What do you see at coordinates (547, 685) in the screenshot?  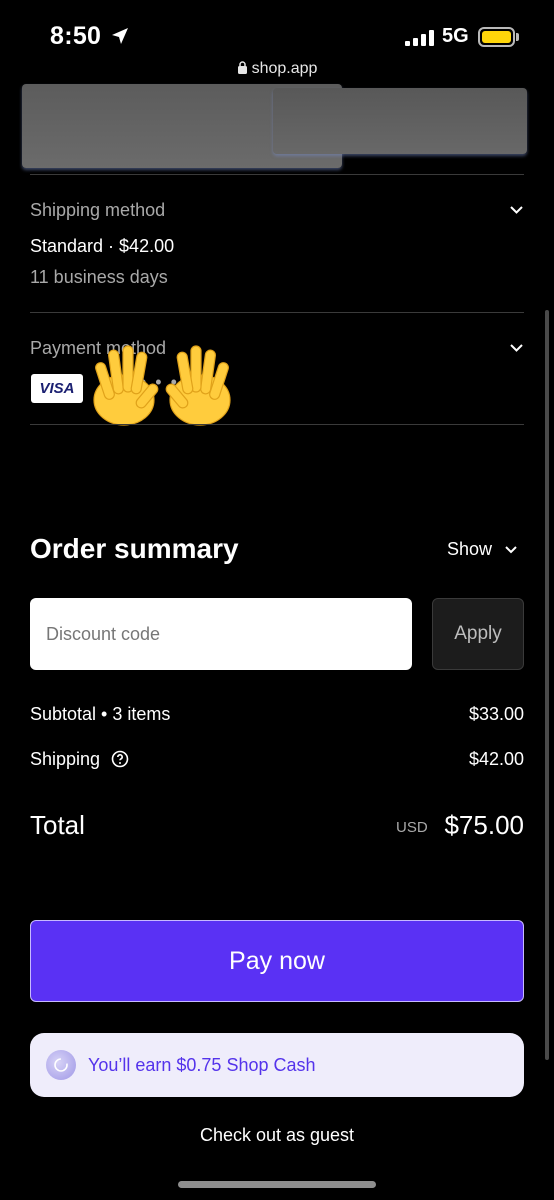 I see `scrollbar` at bounding box center [547, 685].